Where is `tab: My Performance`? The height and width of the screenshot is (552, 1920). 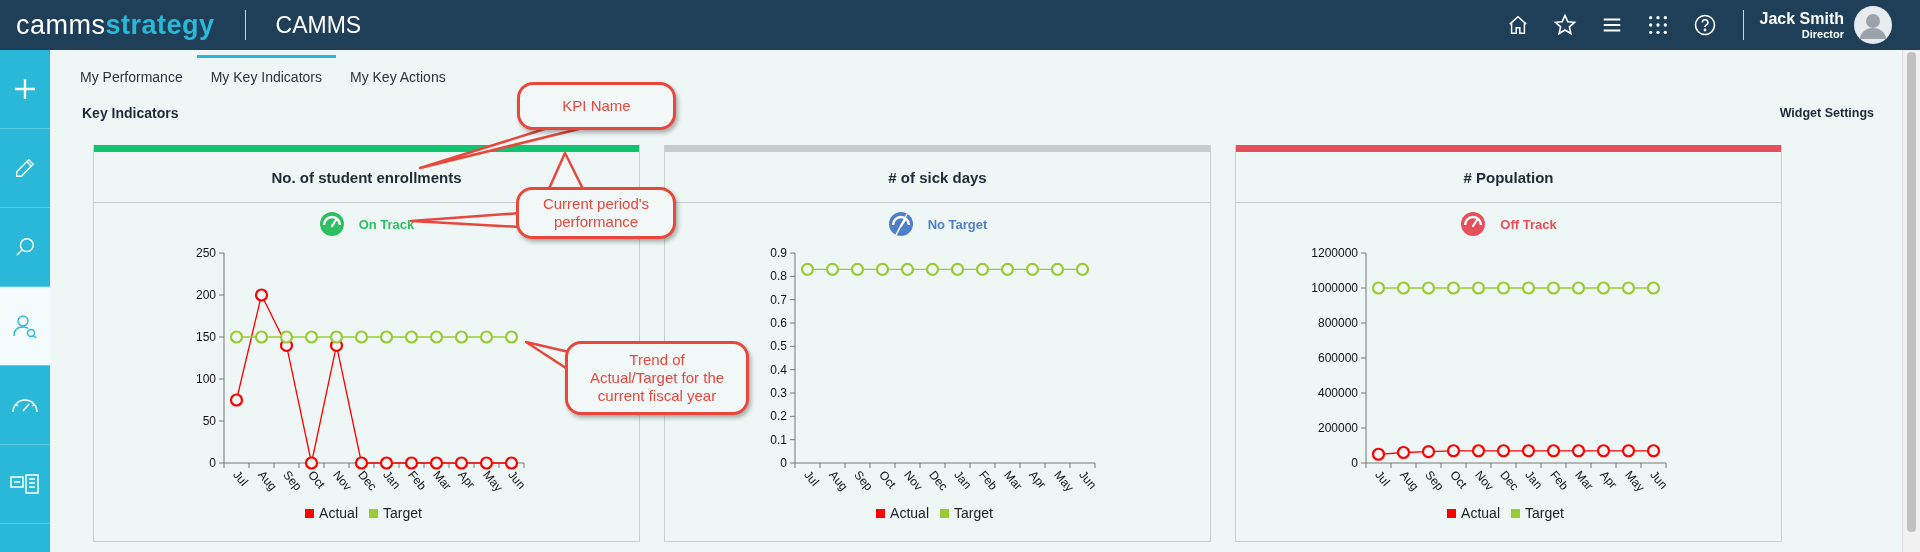
tab: My Performance is located at coordinates (131, 76).